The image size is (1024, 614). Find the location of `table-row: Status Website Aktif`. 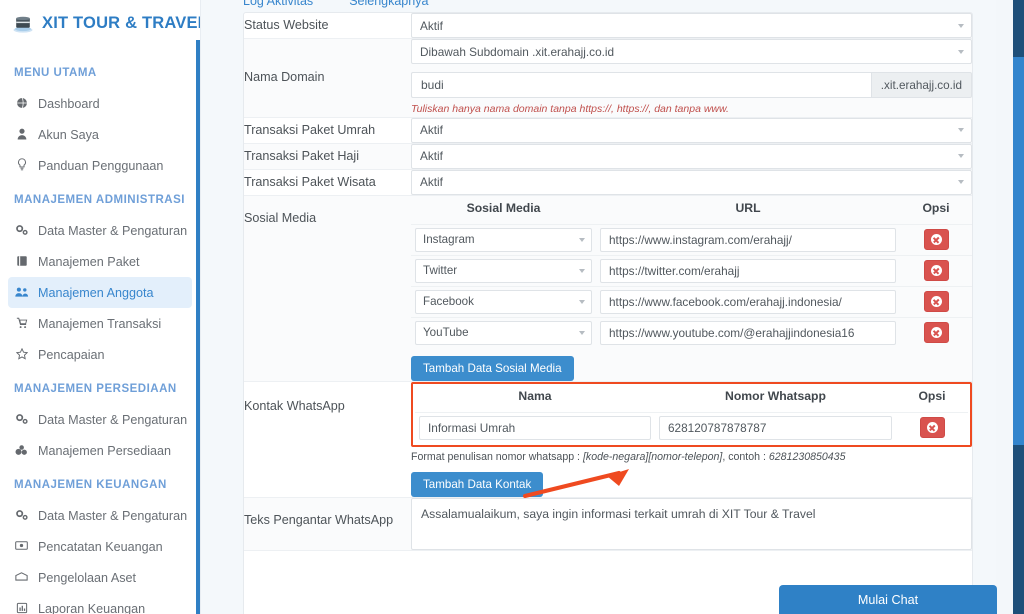

table-row: Status Website Aktif is located at coordinates (608, 26).